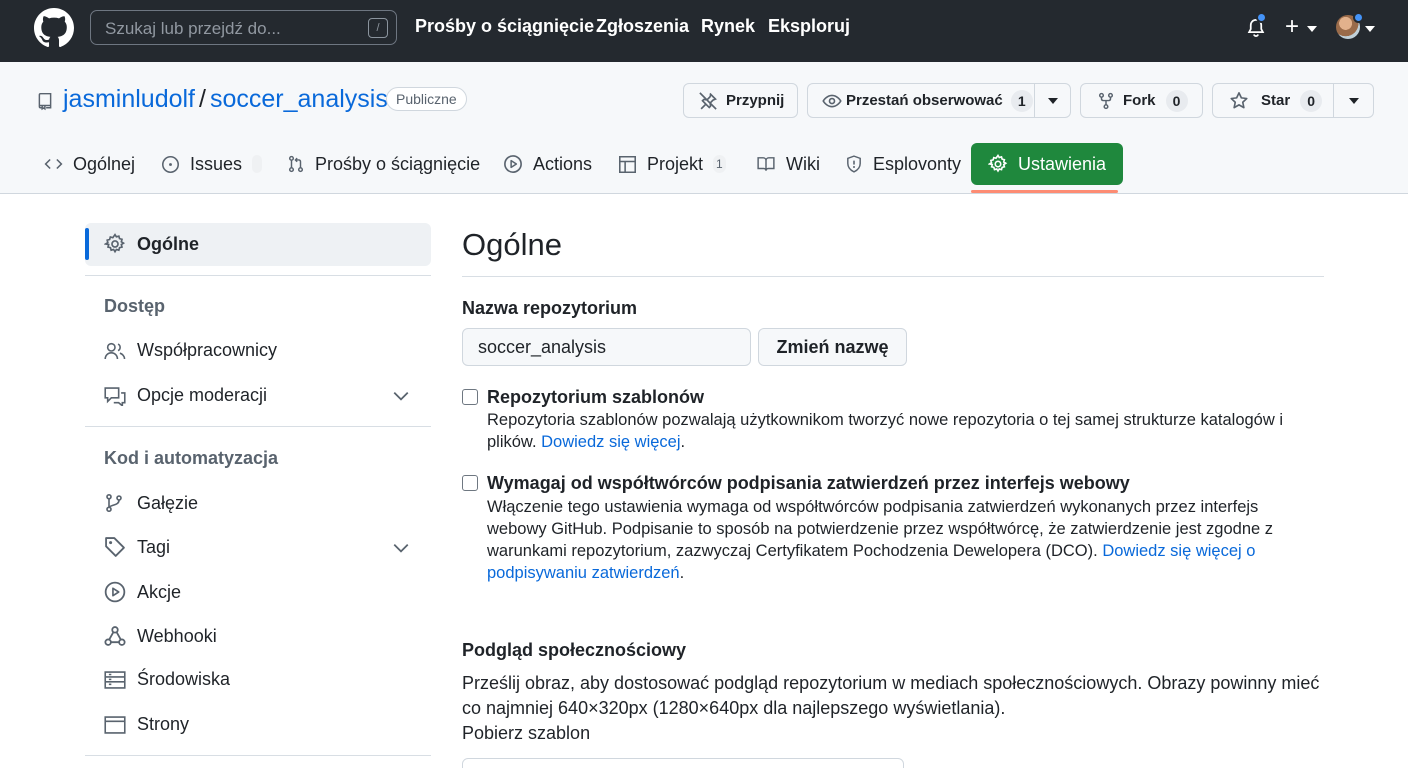 This screenshot has height=768, width=1408. I want to click on pin-button: Przypnij, so click(740, 100).